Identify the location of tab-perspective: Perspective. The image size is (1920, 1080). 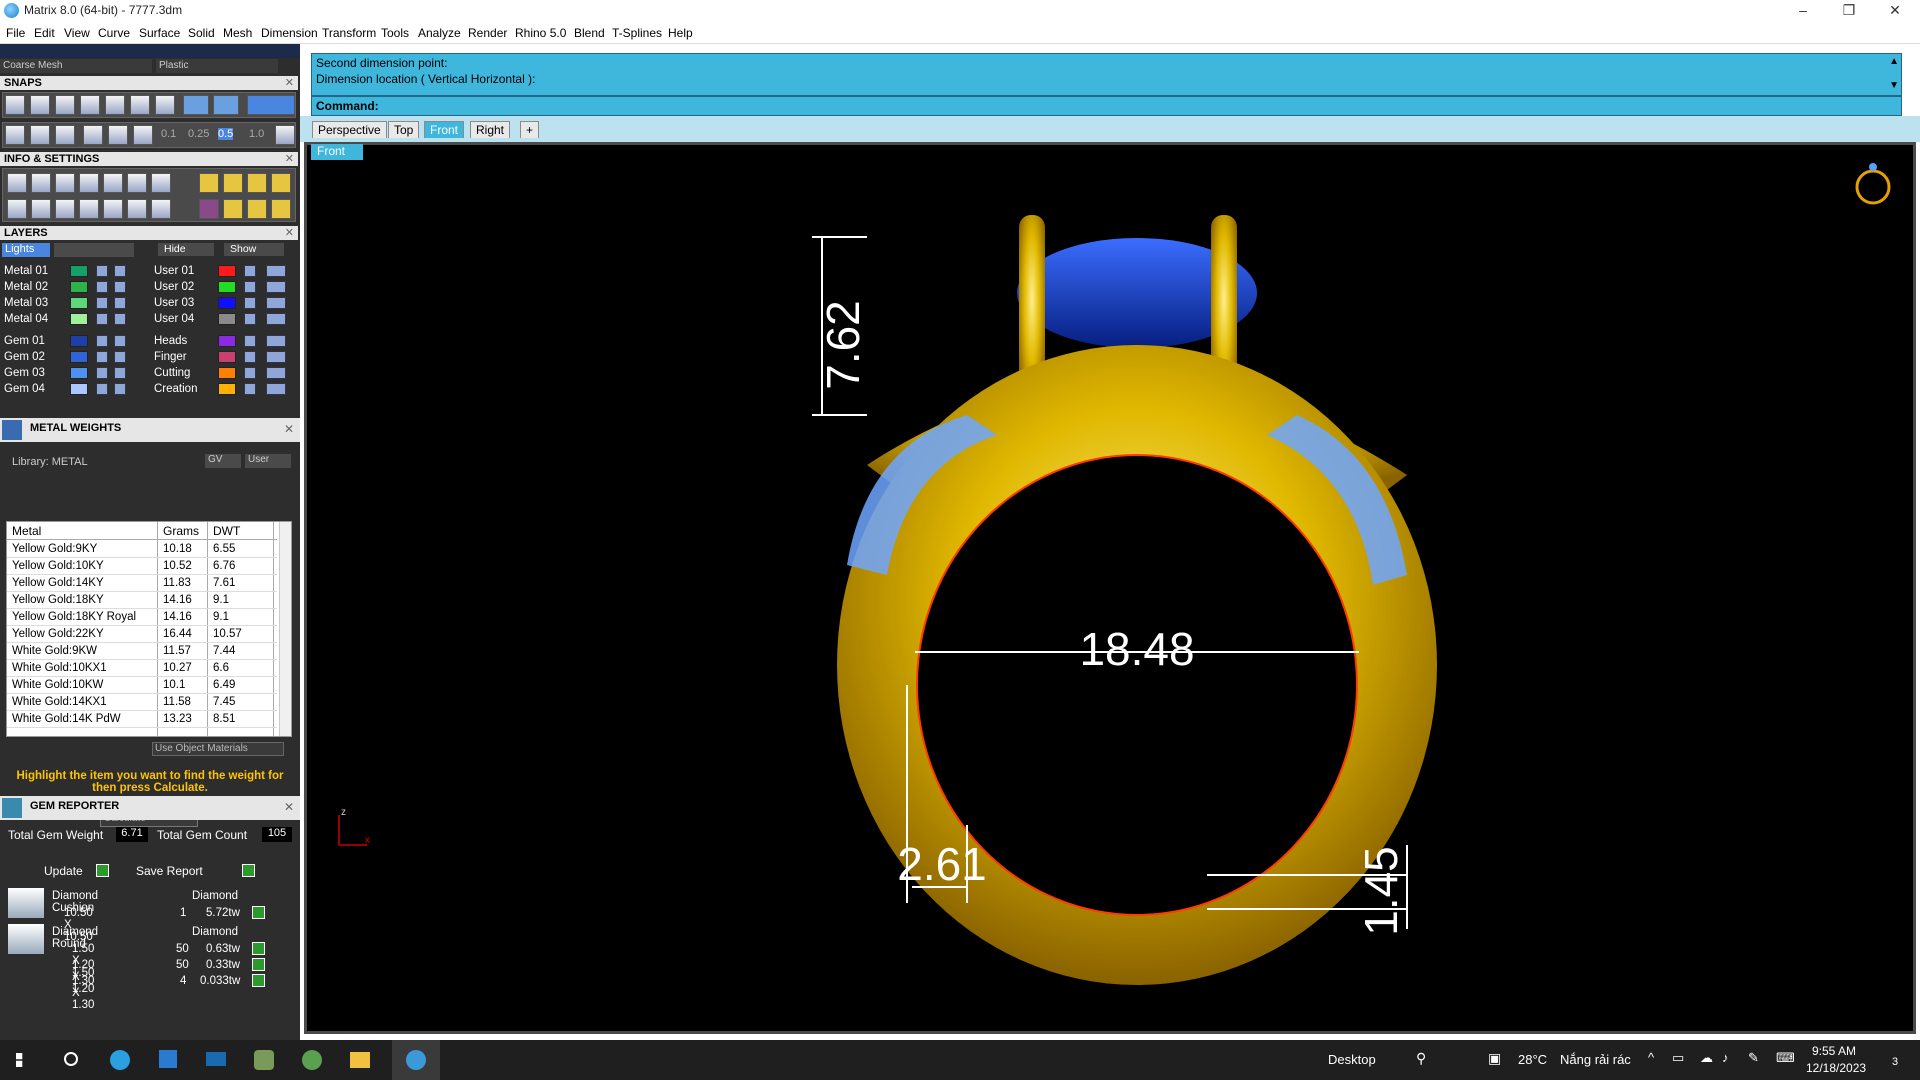
(349, 129).